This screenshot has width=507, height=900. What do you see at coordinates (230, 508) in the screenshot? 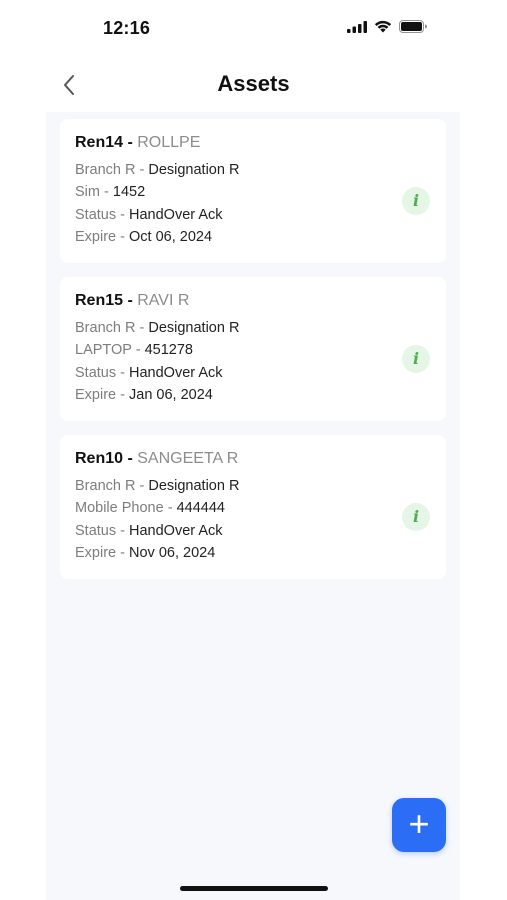
I see `asset-type-row: Mobile Phone - 444444` at bounding box center [230, 508].